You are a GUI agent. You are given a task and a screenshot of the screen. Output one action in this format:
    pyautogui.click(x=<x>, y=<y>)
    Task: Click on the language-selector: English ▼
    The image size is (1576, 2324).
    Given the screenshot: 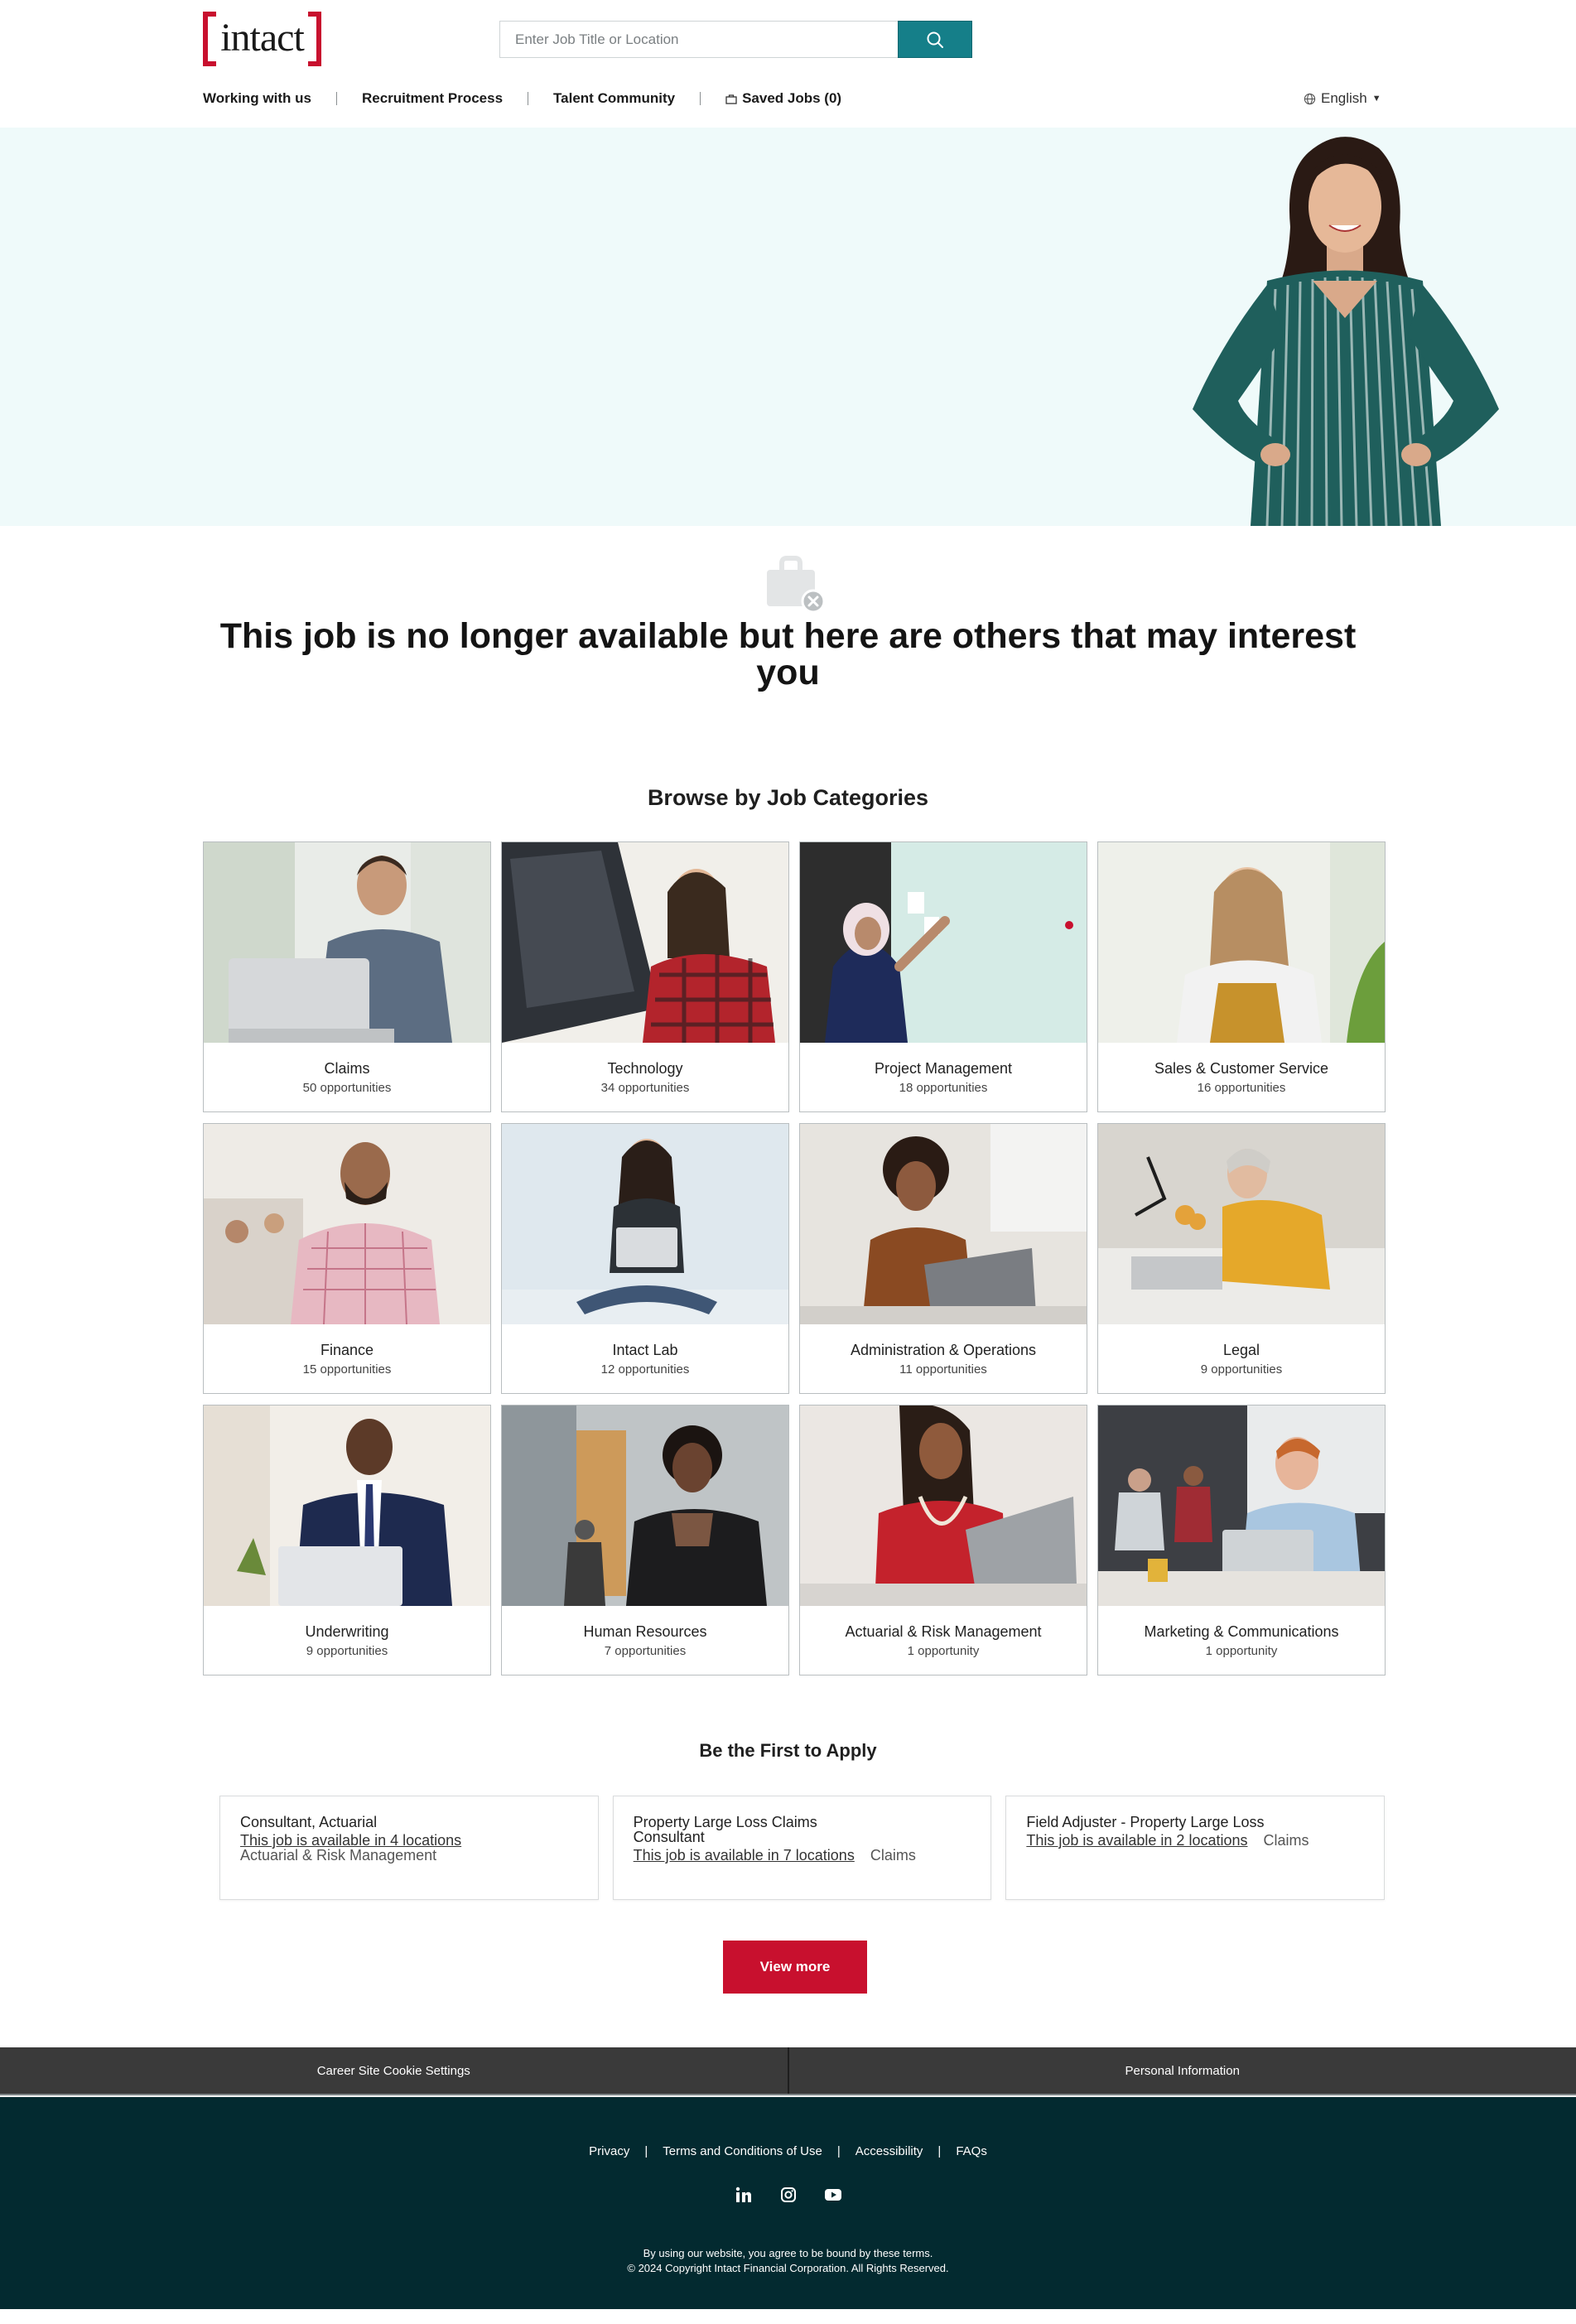 What is the action you would take?
    pyautogui.click(x=1342, y=98)
    